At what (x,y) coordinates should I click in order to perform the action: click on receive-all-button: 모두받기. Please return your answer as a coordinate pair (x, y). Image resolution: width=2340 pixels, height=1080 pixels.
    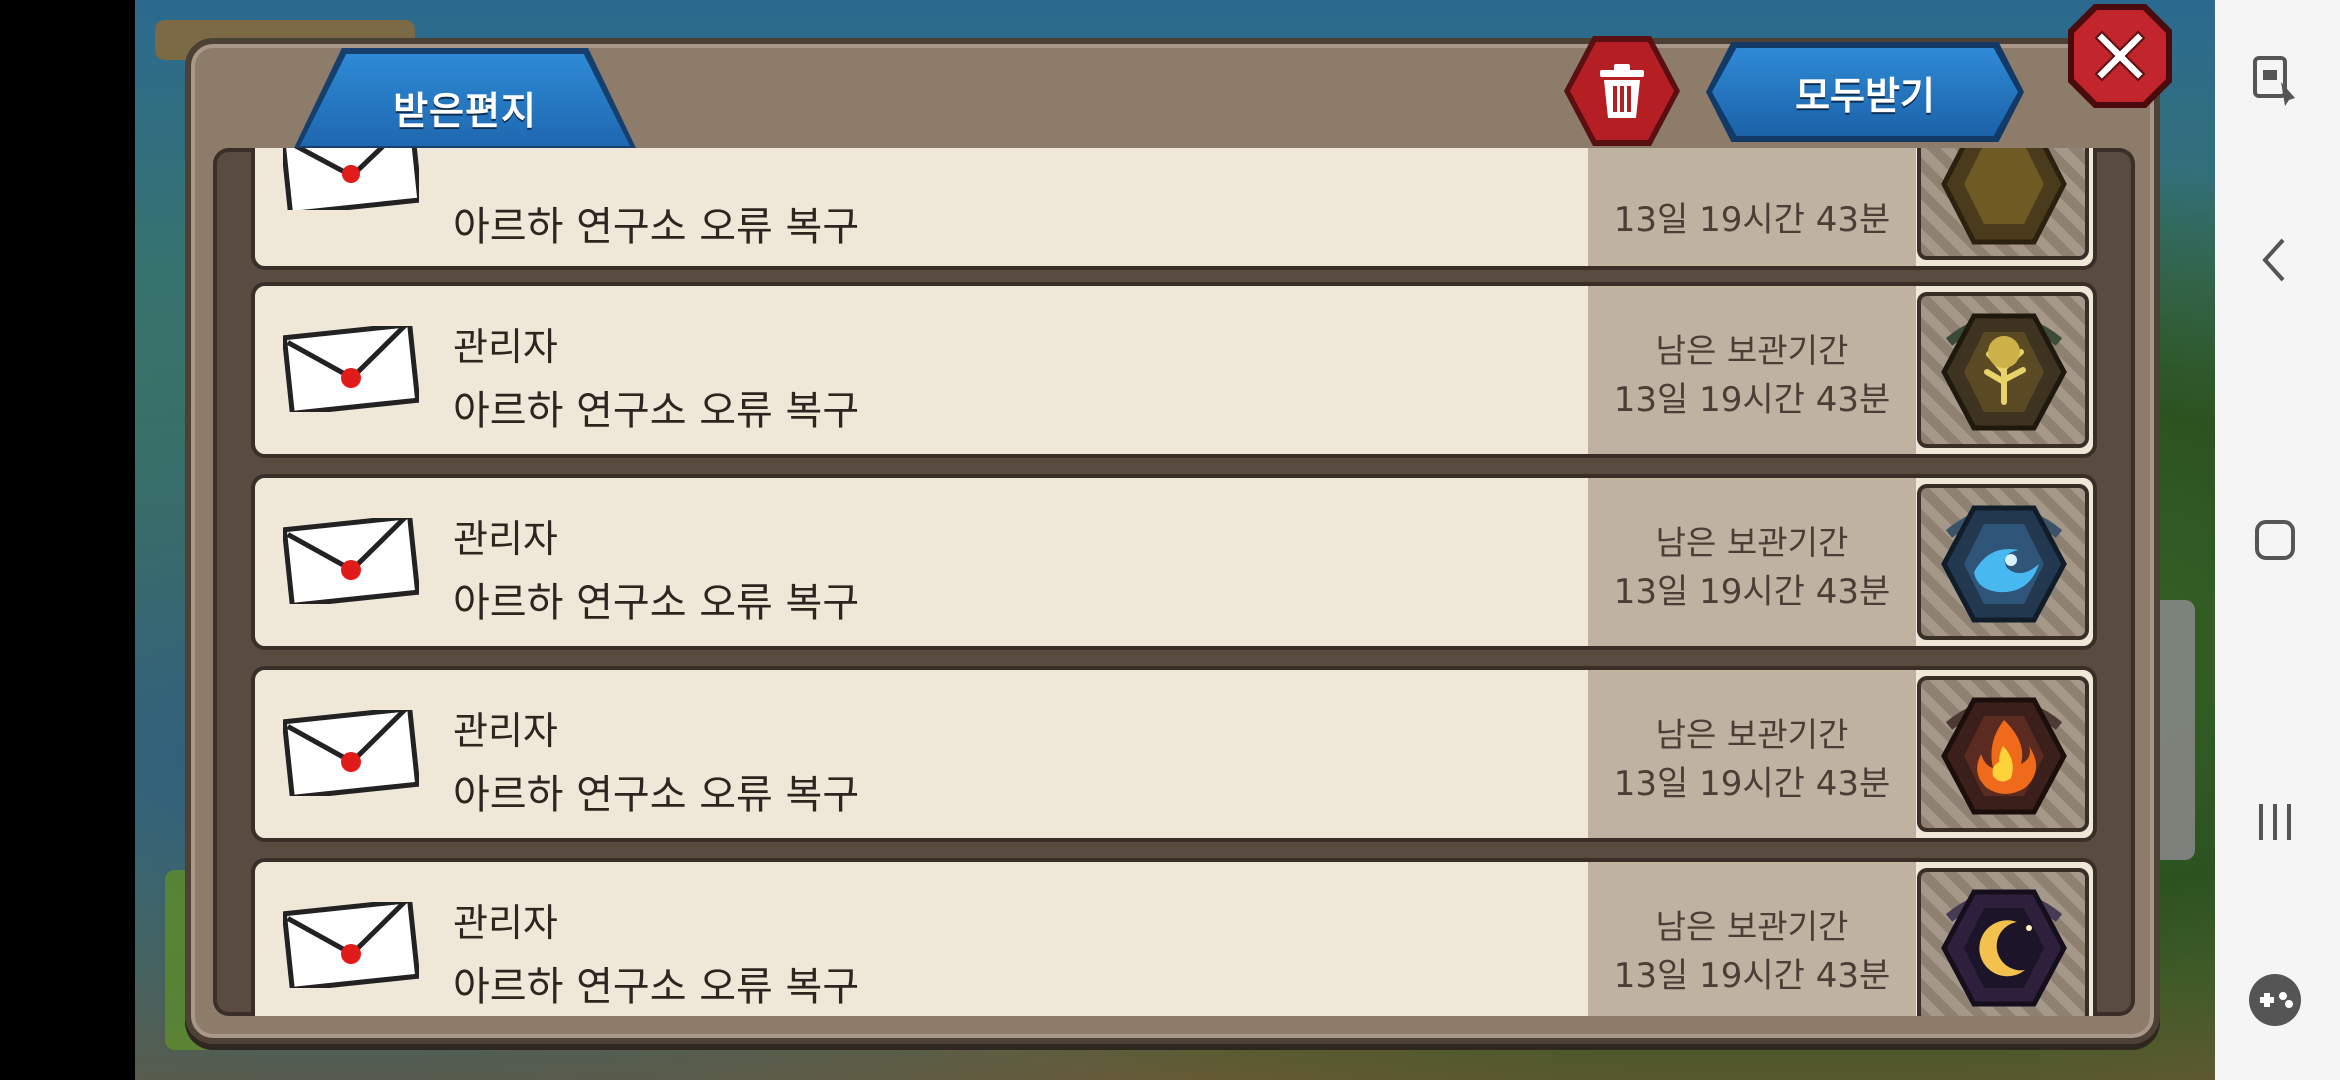
    Looking at the image, I should click on (1865, 92).